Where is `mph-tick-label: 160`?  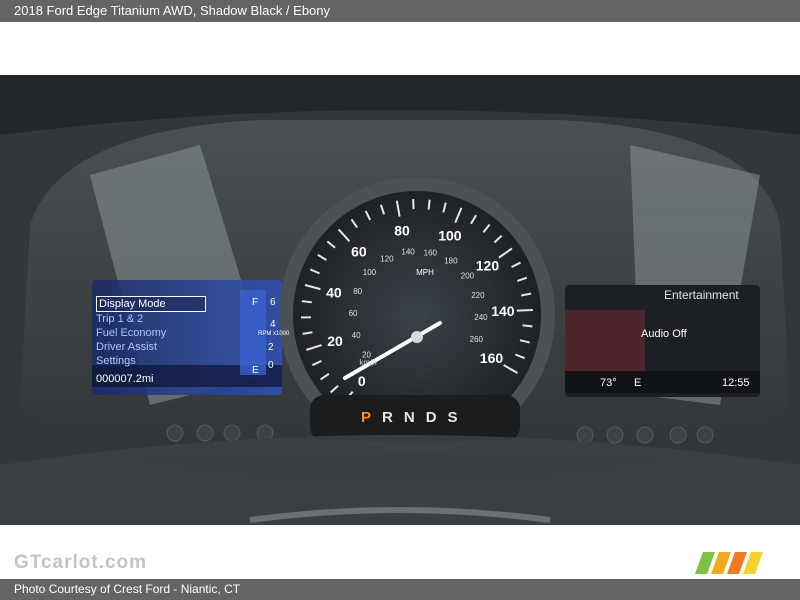 mph-tick-label: 160 is located at coordinates (492, 358).